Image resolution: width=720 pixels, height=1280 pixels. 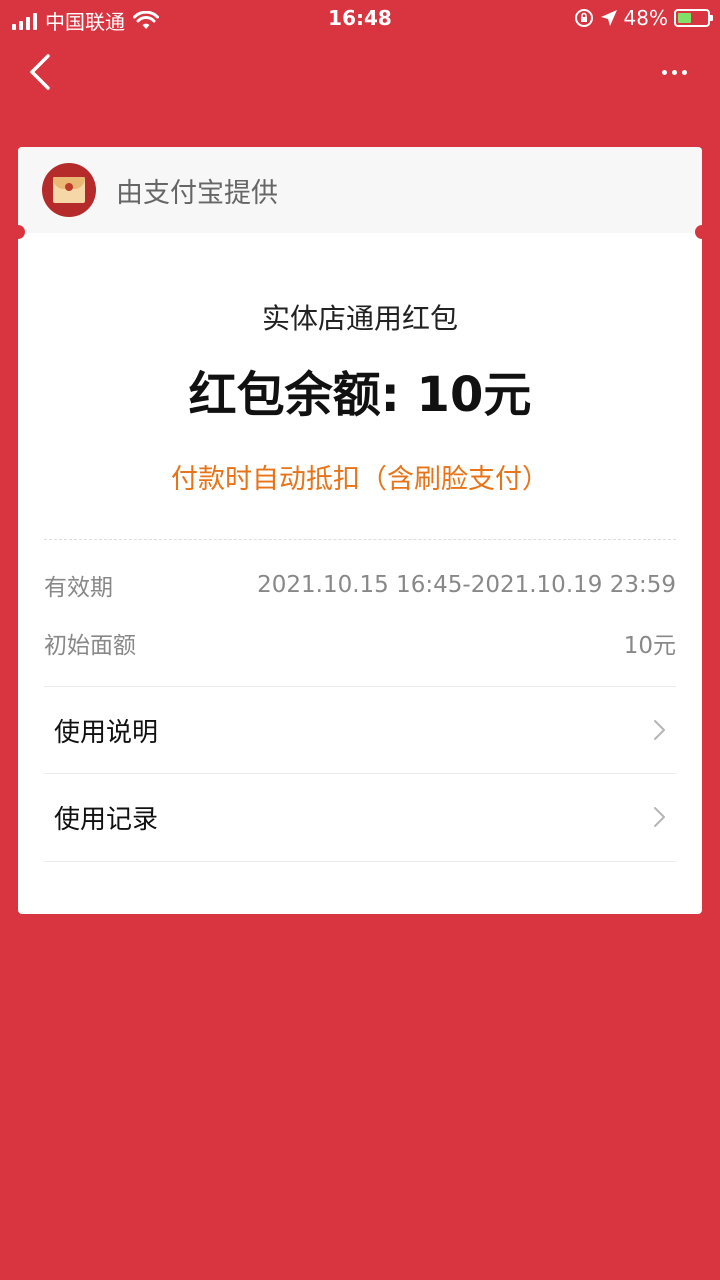 I want to click on usage-instructions-row: 使用说明, so click(x=360, y=730).